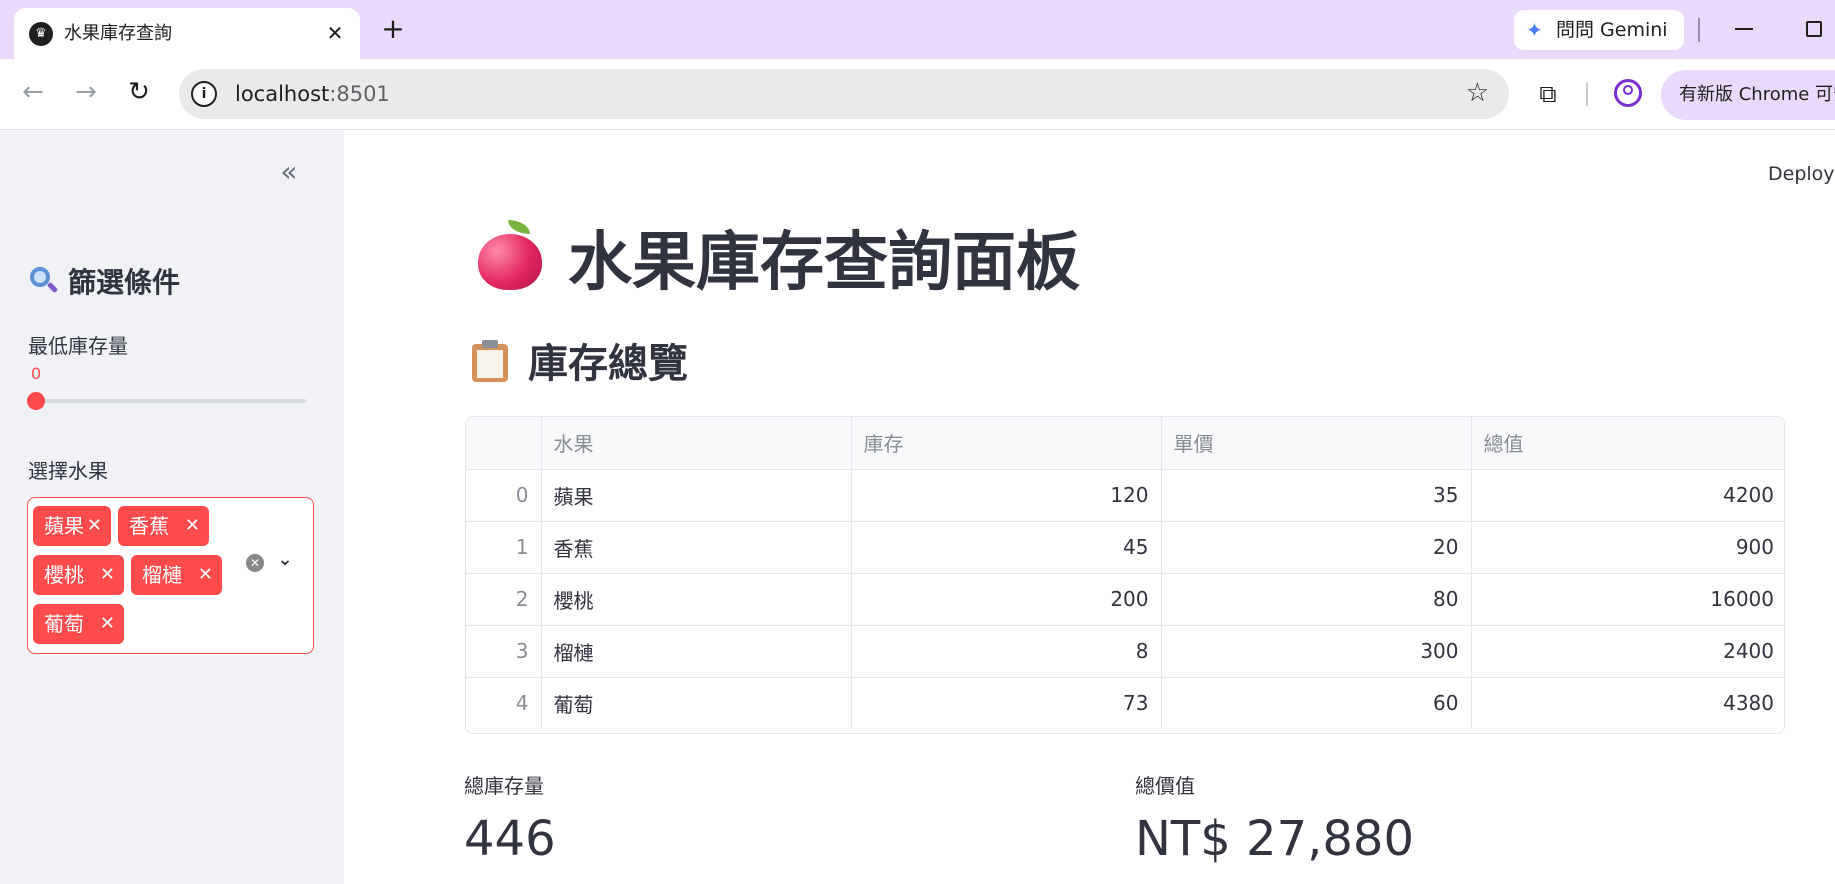  Describe the element at coordinates (68, 471) in the screenshot. I see `fruit-multiselect-label: 選擇水果` at that location.